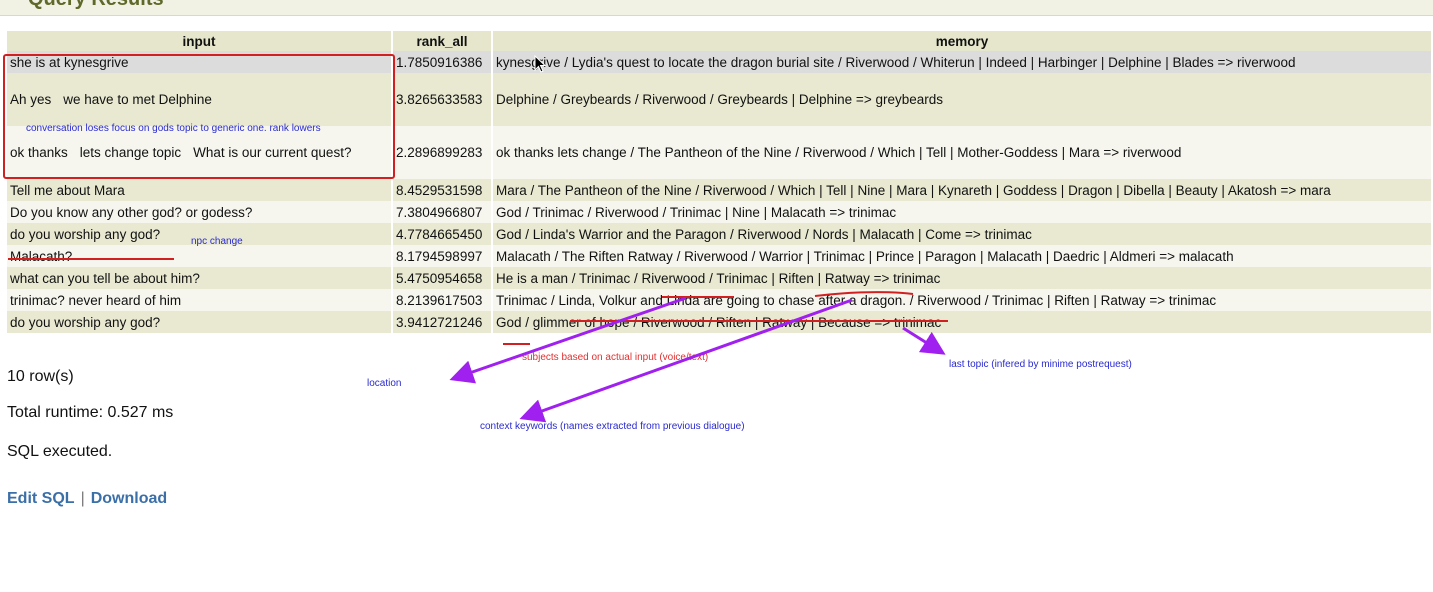 The width and height of the screenshot is (1433, 592). I want to click on cell-rank-all: 3.8265633583, so click(442, 99).